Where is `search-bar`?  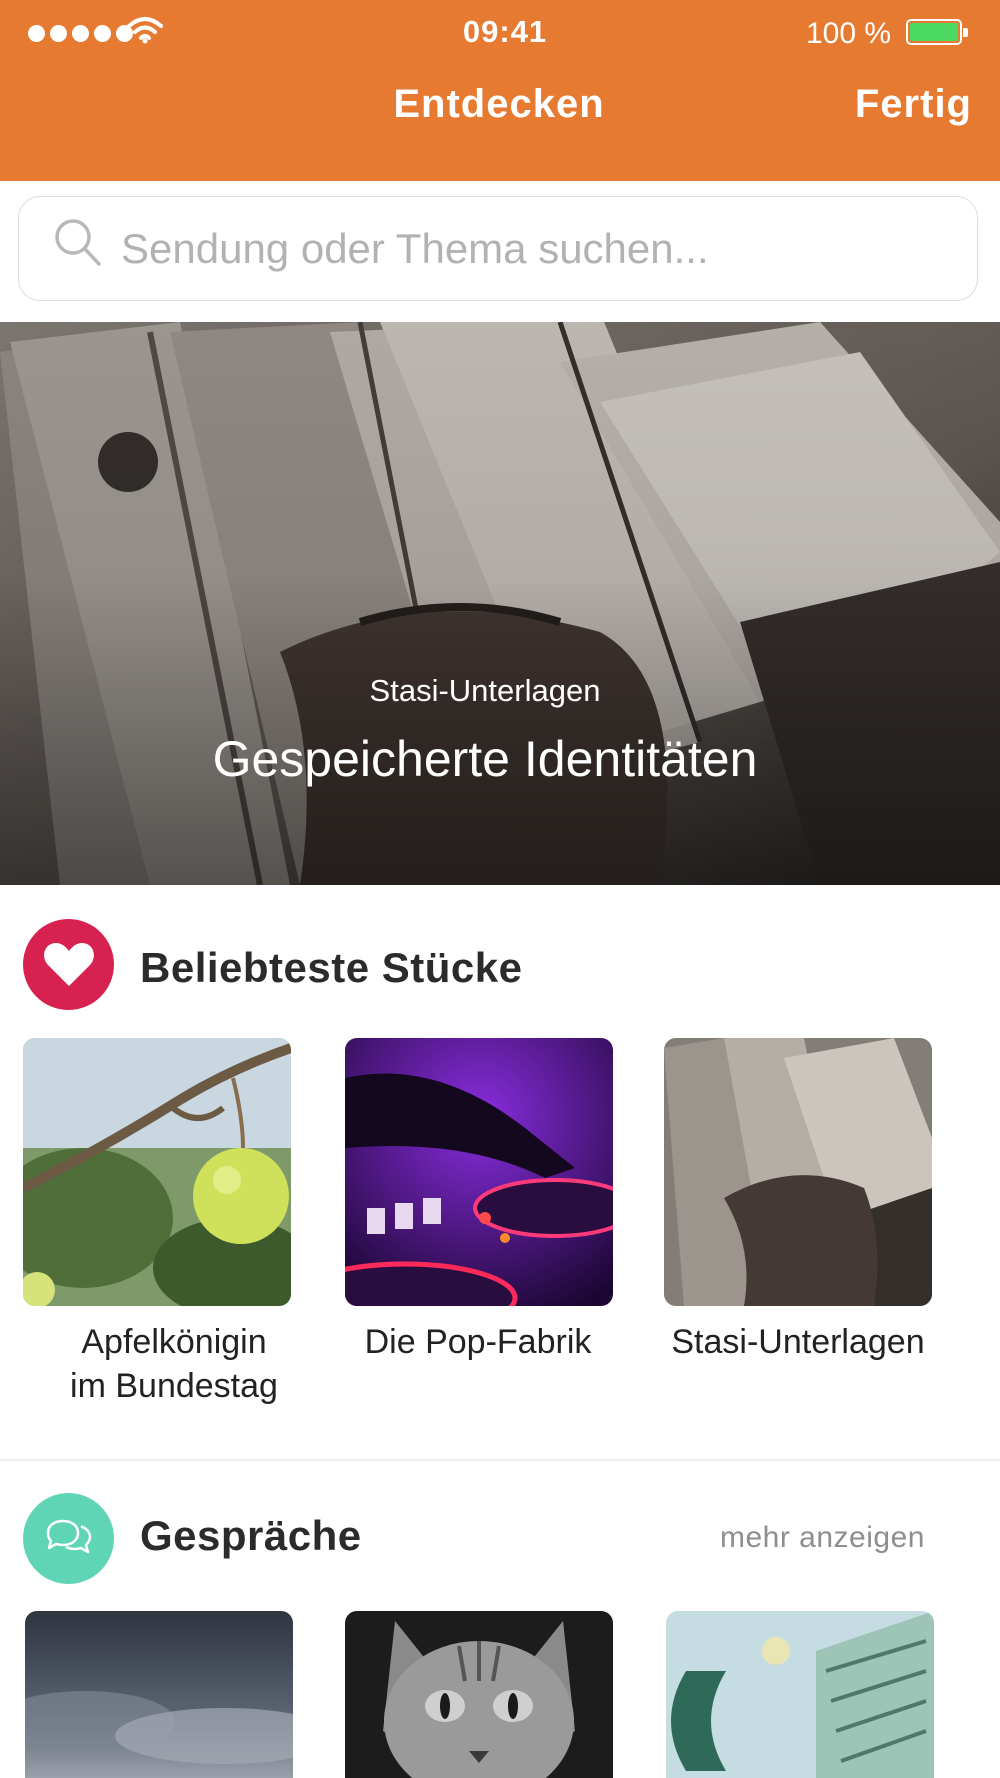
search-bar is located at coordinates (498, 248).